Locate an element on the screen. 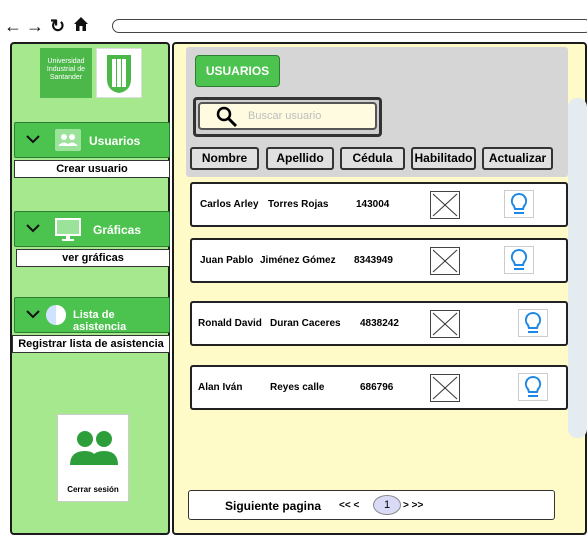 This screenshot has width=587, height=535. search-icon is located at coordinates (227, 119).